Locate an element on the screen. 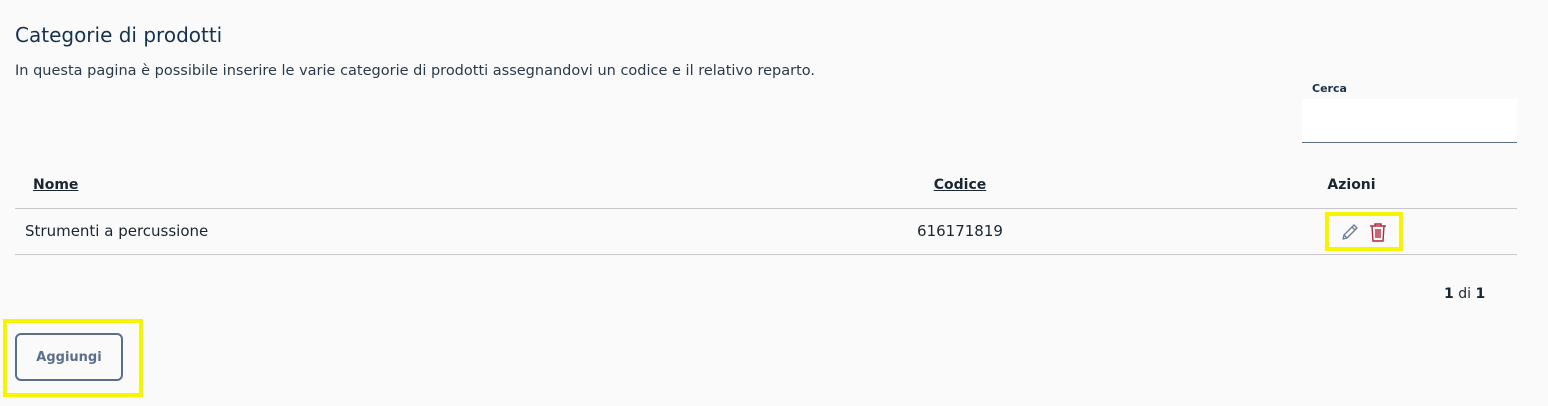  search-input is located at coordinates (1409, 121).